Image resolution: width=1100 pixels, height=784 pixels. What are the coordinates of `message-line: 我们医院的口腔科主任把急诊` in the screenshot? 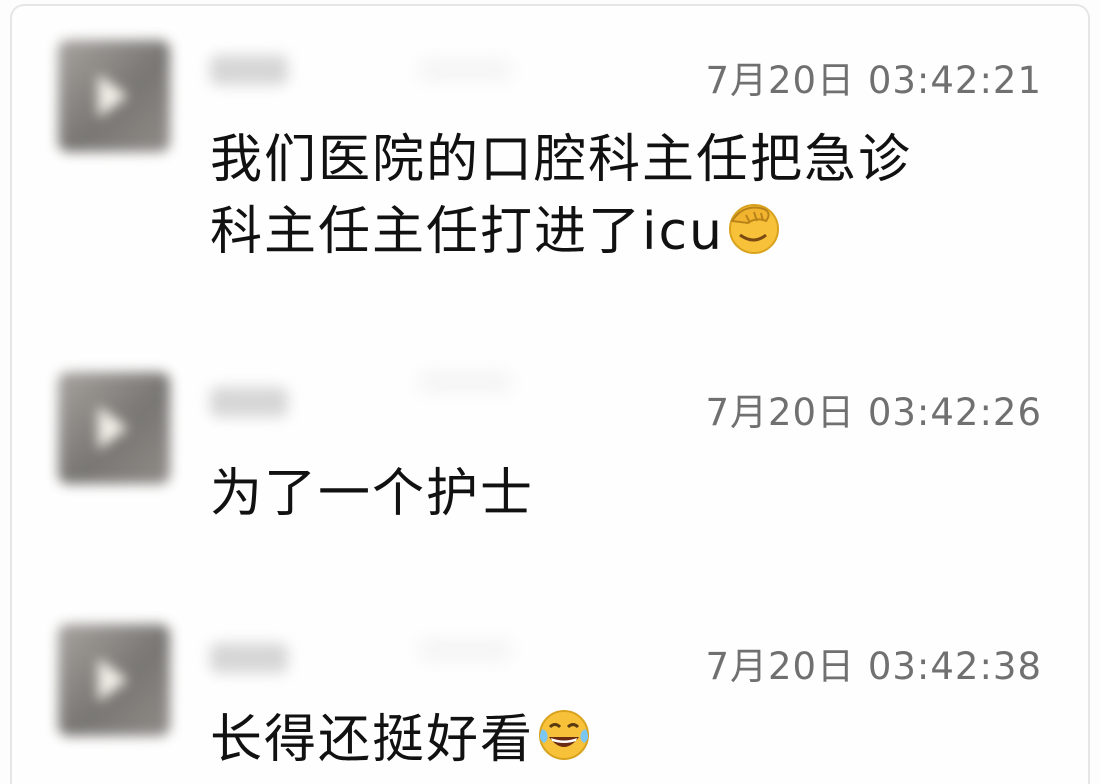 It's located at (561, 160).